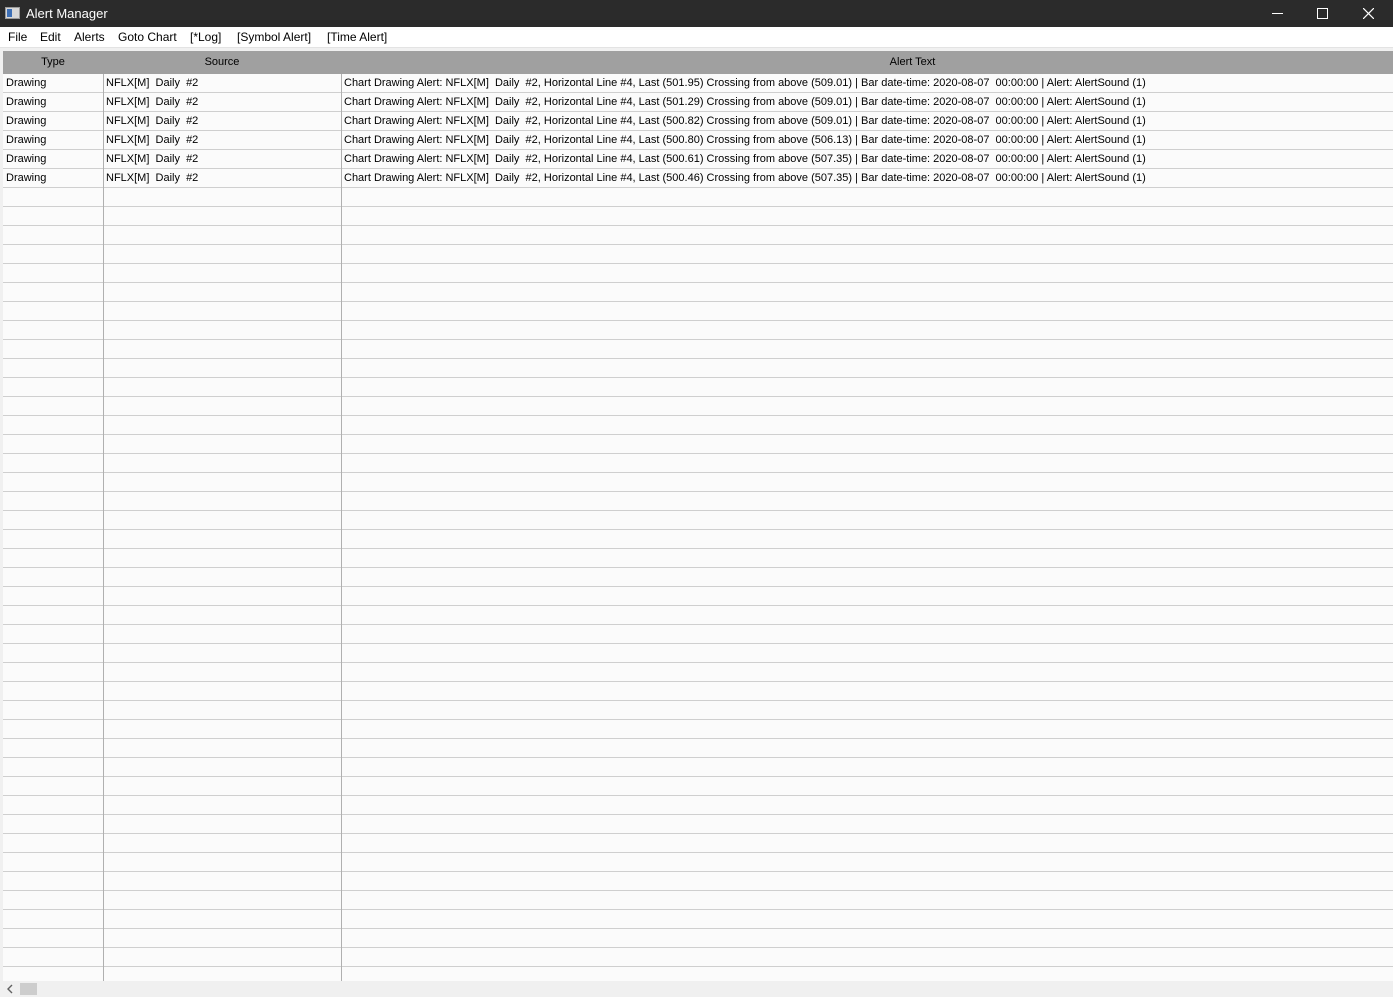 The height and width of the screenshot is (997, 1393). What do you see at coordinates (867, 62) in the screenshot?
I see `column-header-alert-text: Alert Text` at bounding box center [867, 62].